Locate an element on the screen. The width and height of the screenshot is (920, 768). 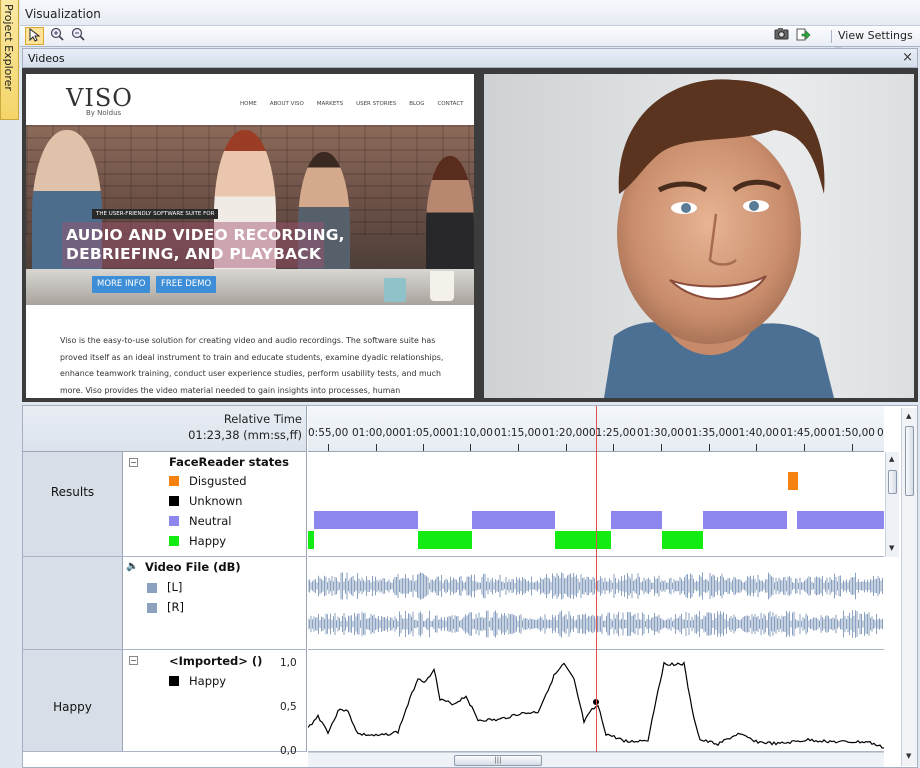
y-axis-label: 1,0 is located at coordinates (288, 663).